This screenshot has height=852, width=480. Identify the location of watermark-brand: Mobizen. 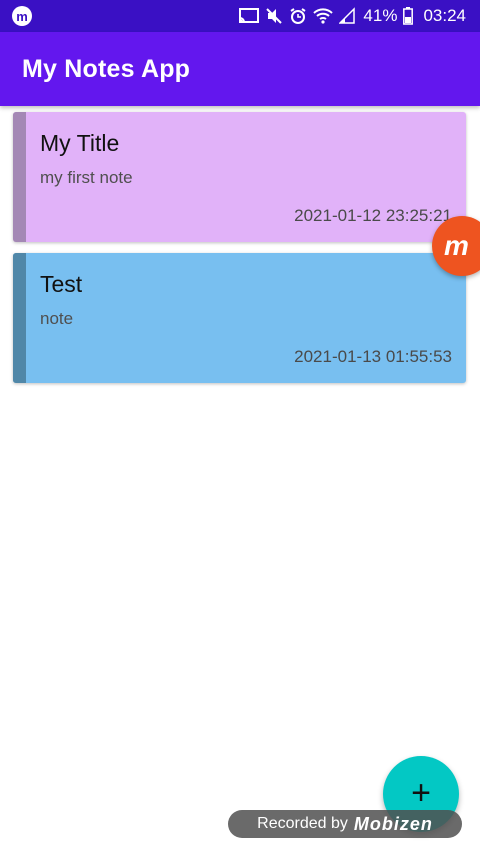
(393, 823).